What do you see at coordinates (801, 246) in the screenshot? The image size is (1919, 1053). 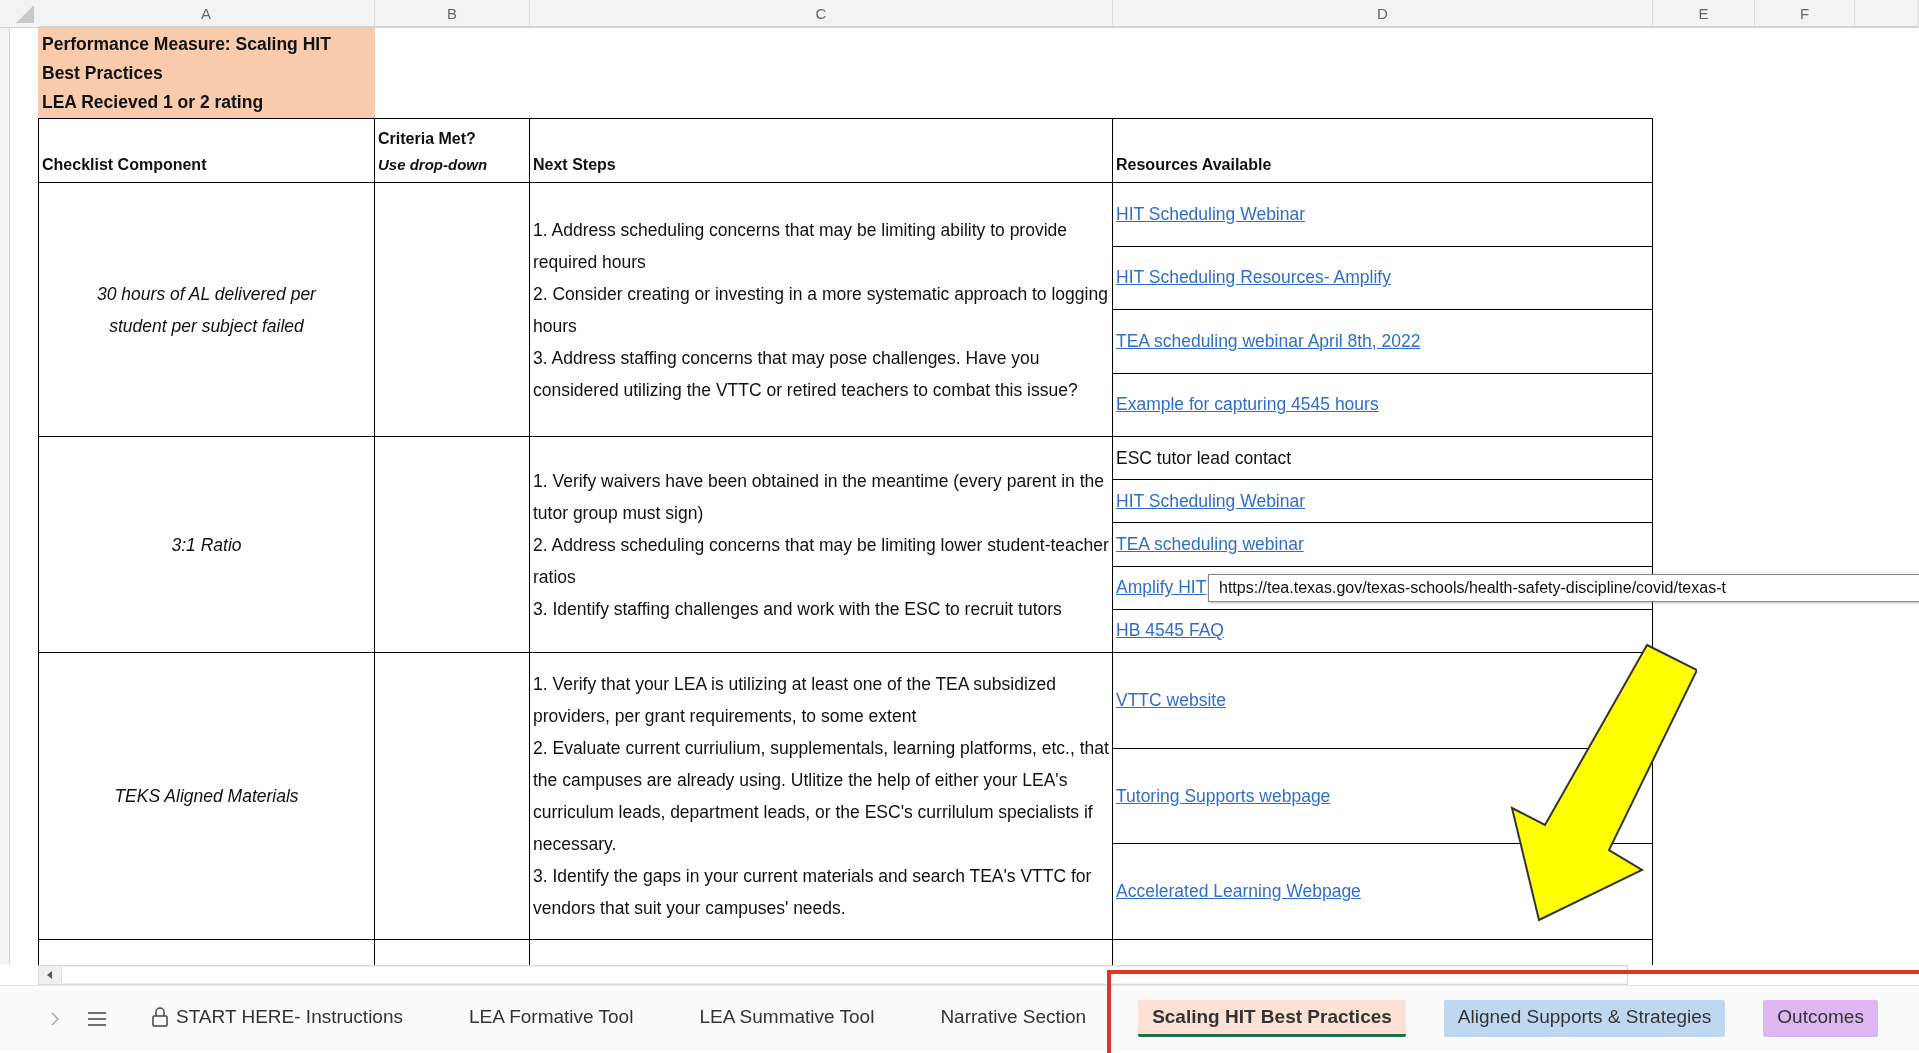 I see `next-step-text: 1. Address scheduling concerns that may be limiting ability to provide required hours` at bounding box center [801, 246].